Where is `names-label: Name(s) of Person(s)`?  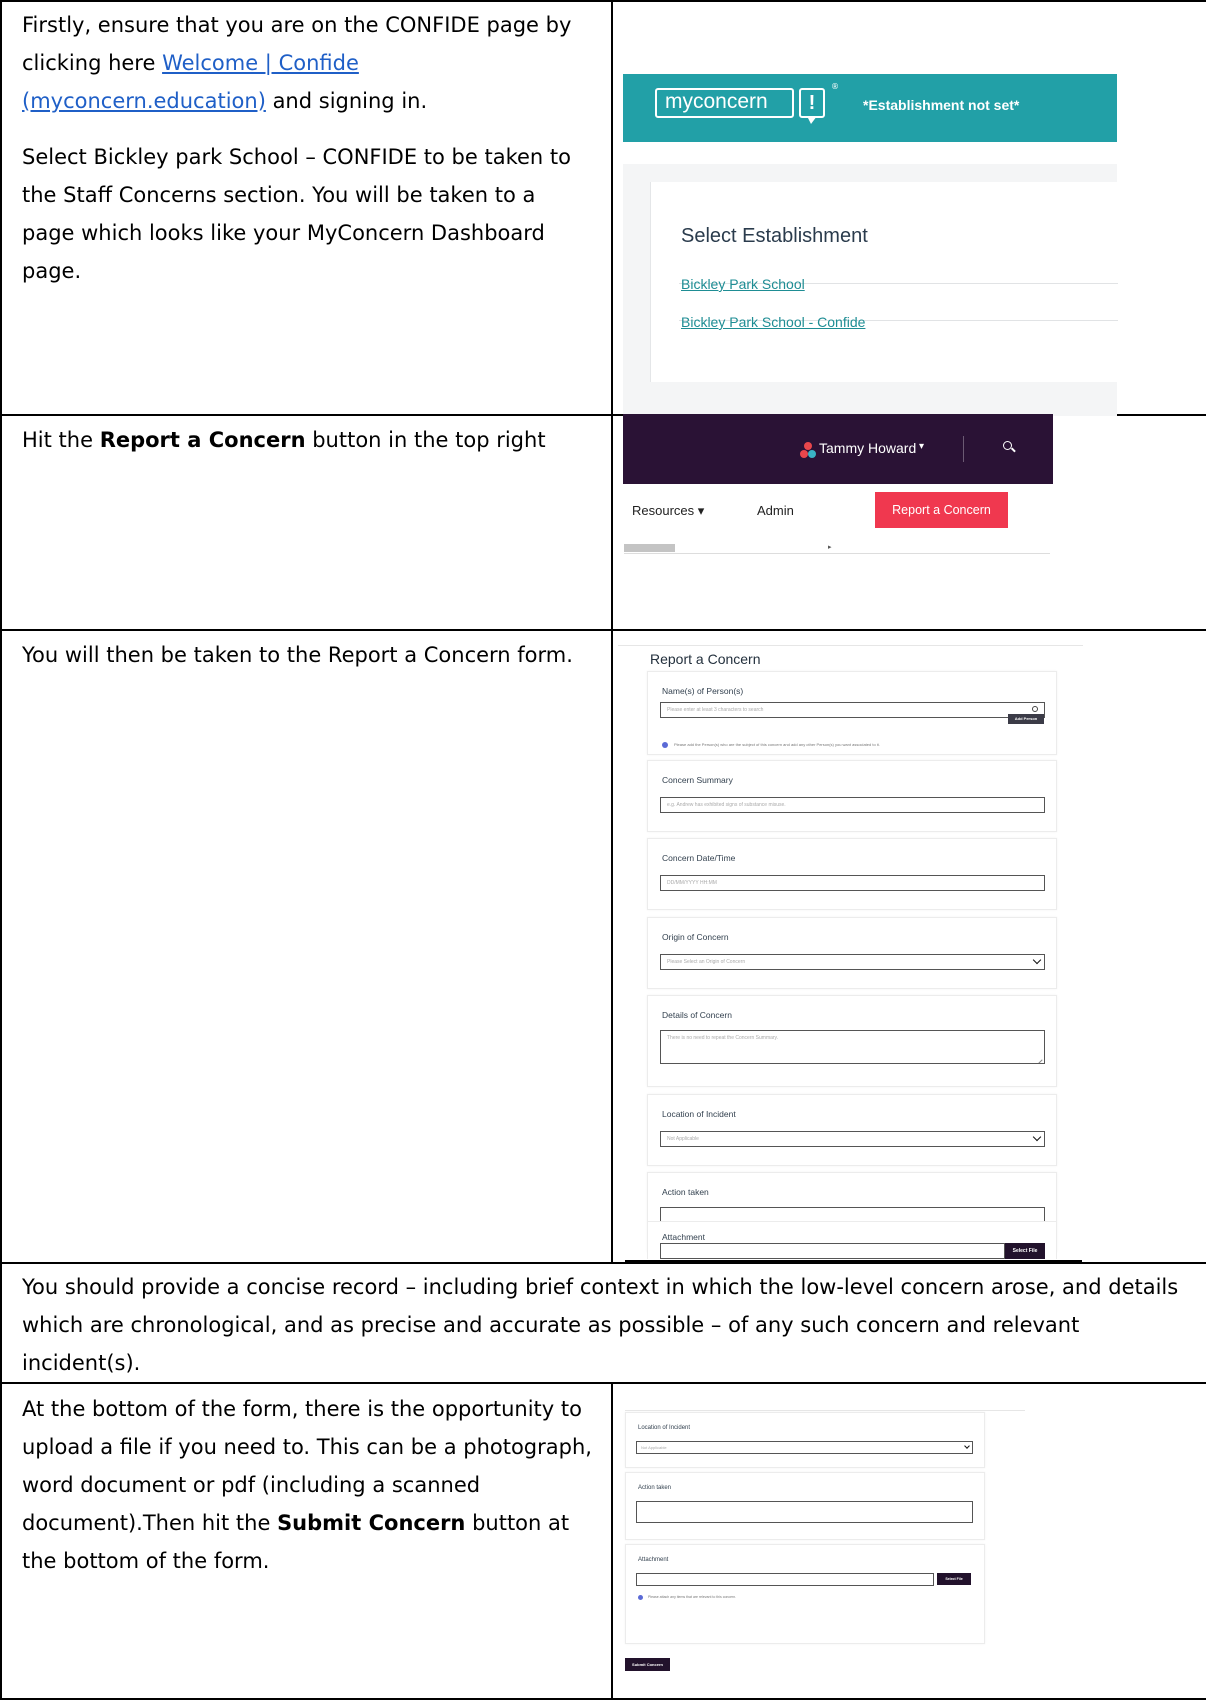
names-label: Name(s) of Person(s) is located at coordinates (703, 691).